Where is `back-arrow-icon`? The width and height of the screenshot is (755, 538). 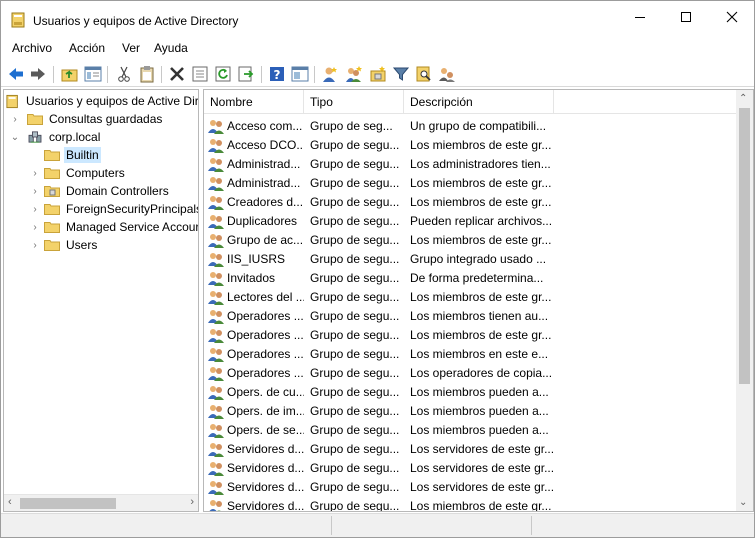
back-arrow-icon is located at coordinates (16, 74).